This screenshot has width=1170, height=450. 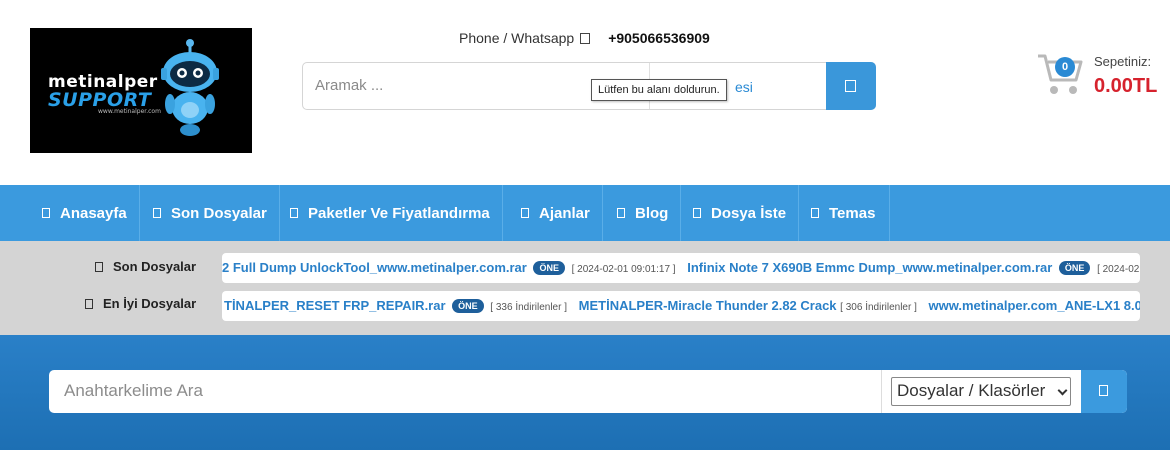 I want to click on nav-item-paketler: Paketler Ve Fiyatlandırma, so click(x=390, y=213).